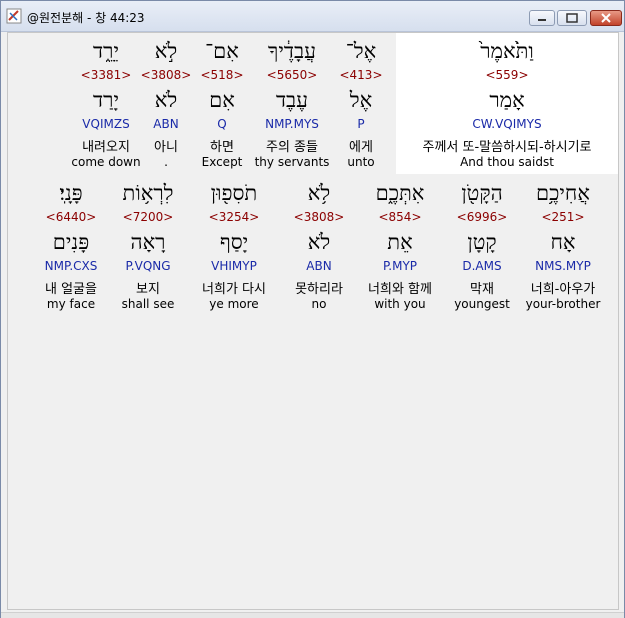  I want to click on strong-number: <7200>, so click(148, 217).